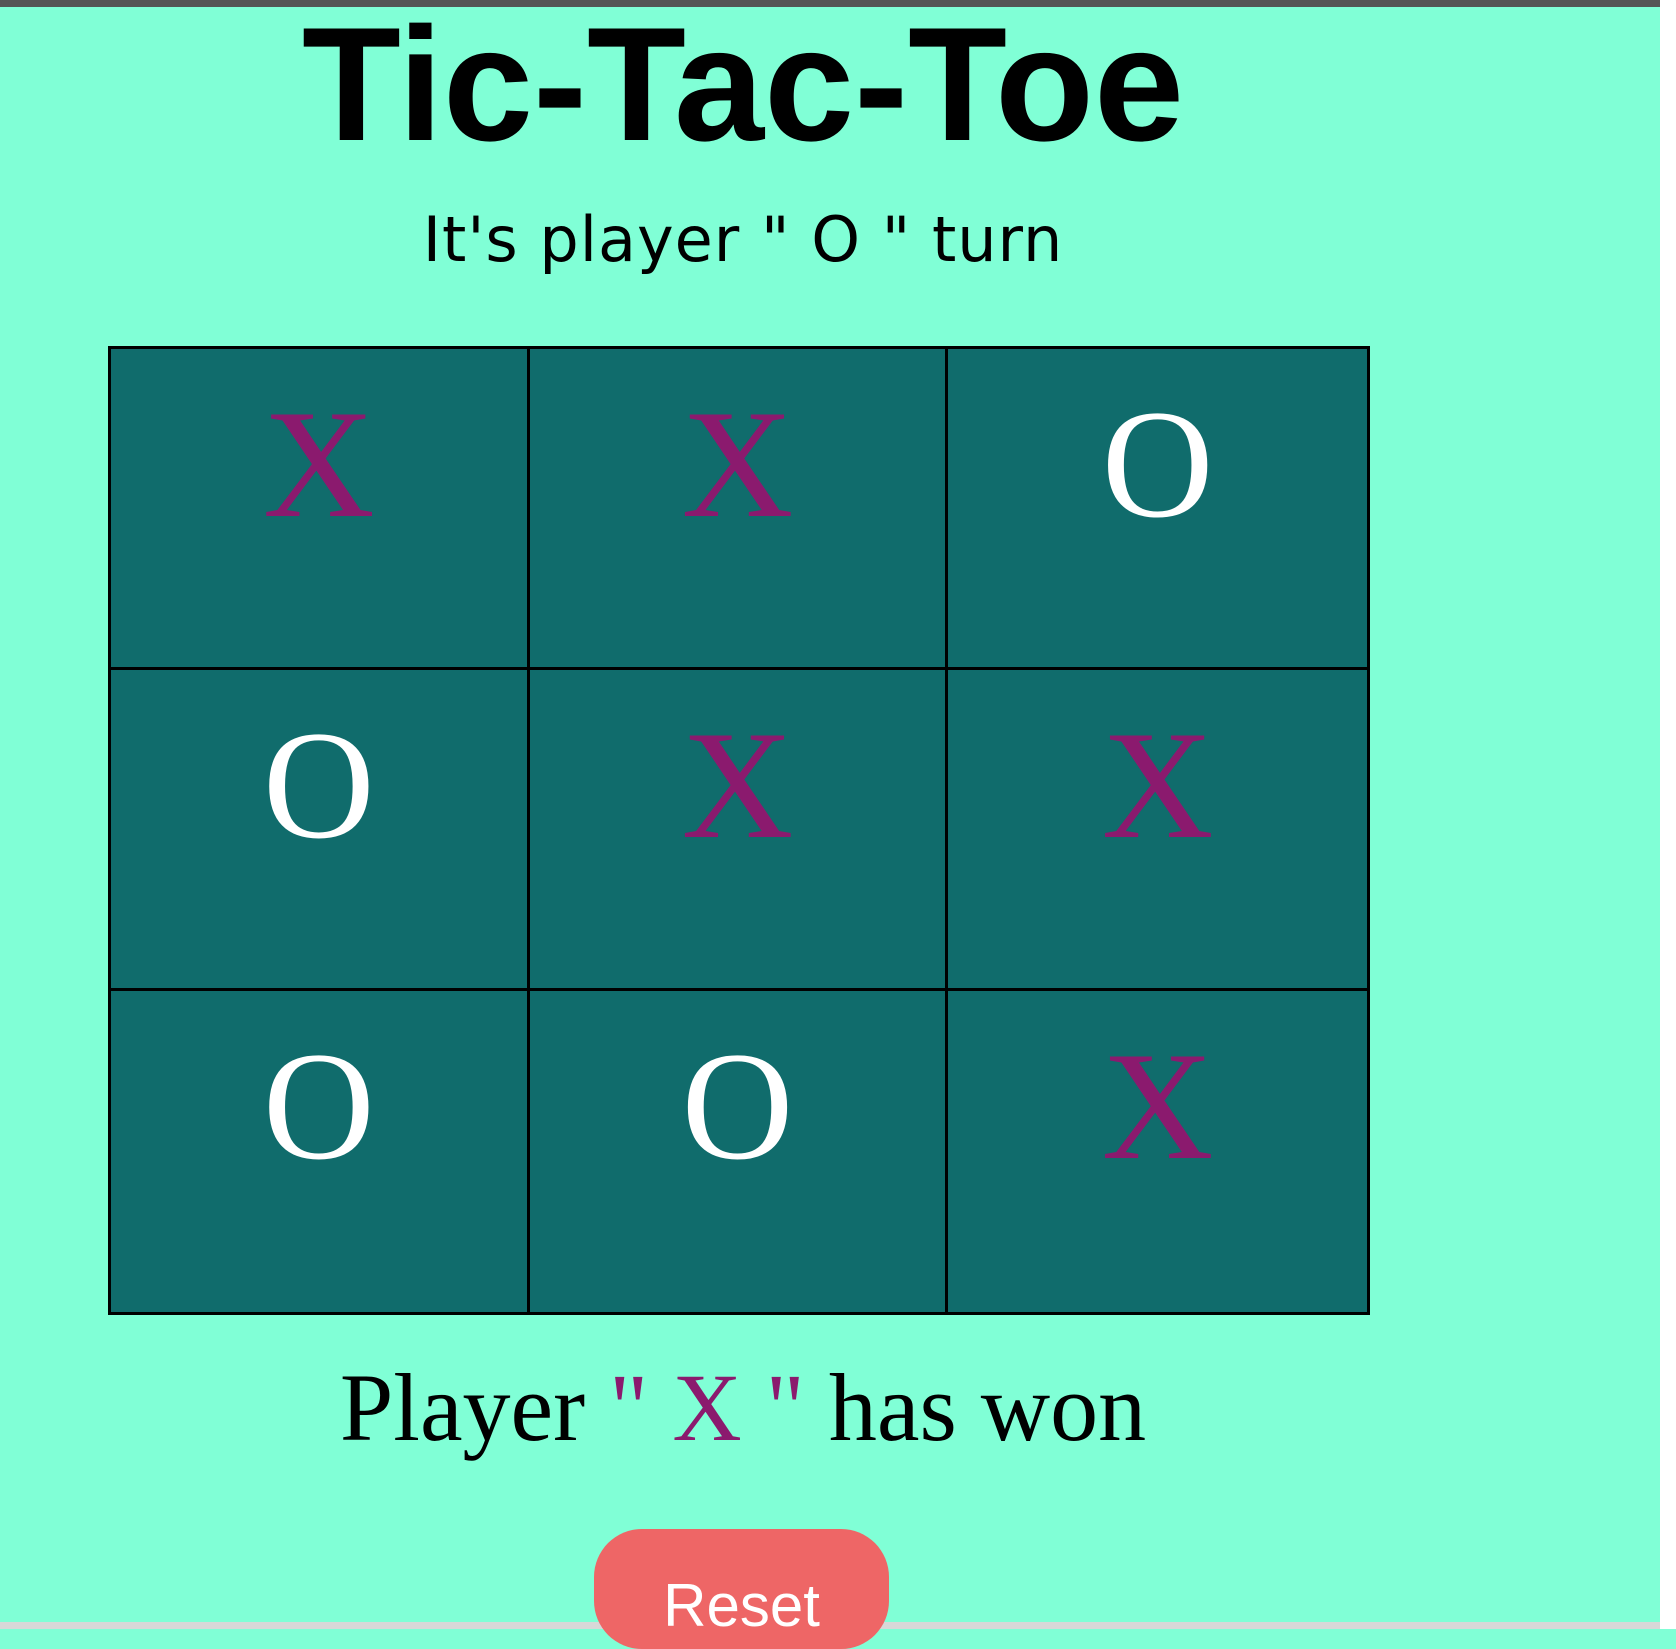 The height and width of the screenshot is (1649, 1676). What do you see at coordinates (741, 1589) in the screenshot?
I see `reset-button: Reset` at bounding box center [741, 1589].